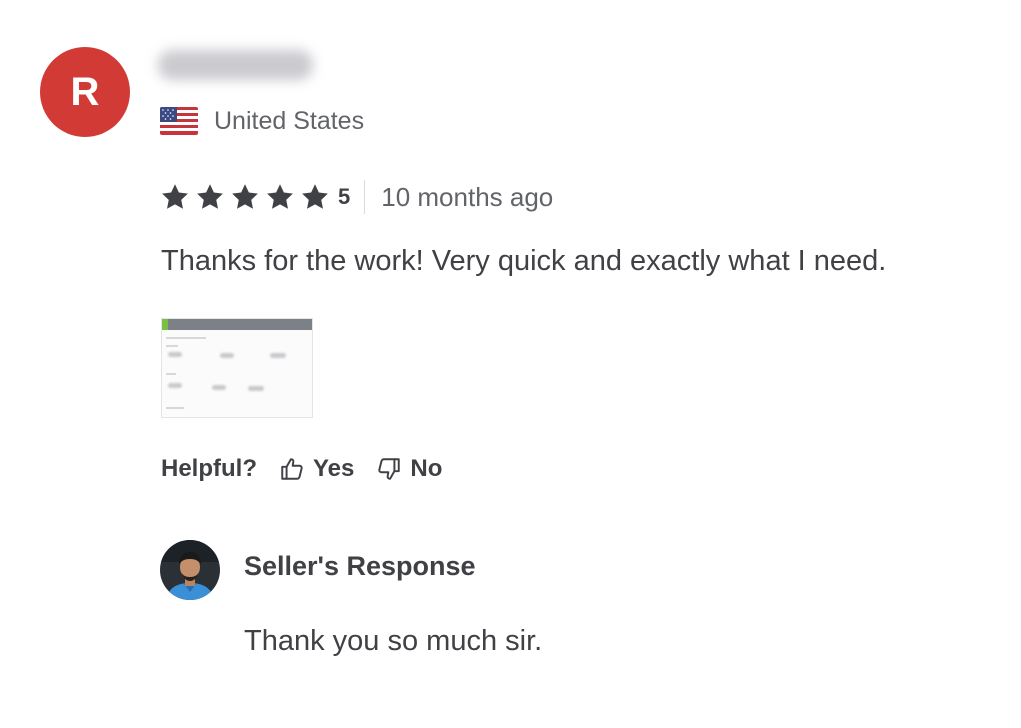  Describe the element at coordinates (389, 469) in the screenshot. I see `thumbs-down-icon` at that location.